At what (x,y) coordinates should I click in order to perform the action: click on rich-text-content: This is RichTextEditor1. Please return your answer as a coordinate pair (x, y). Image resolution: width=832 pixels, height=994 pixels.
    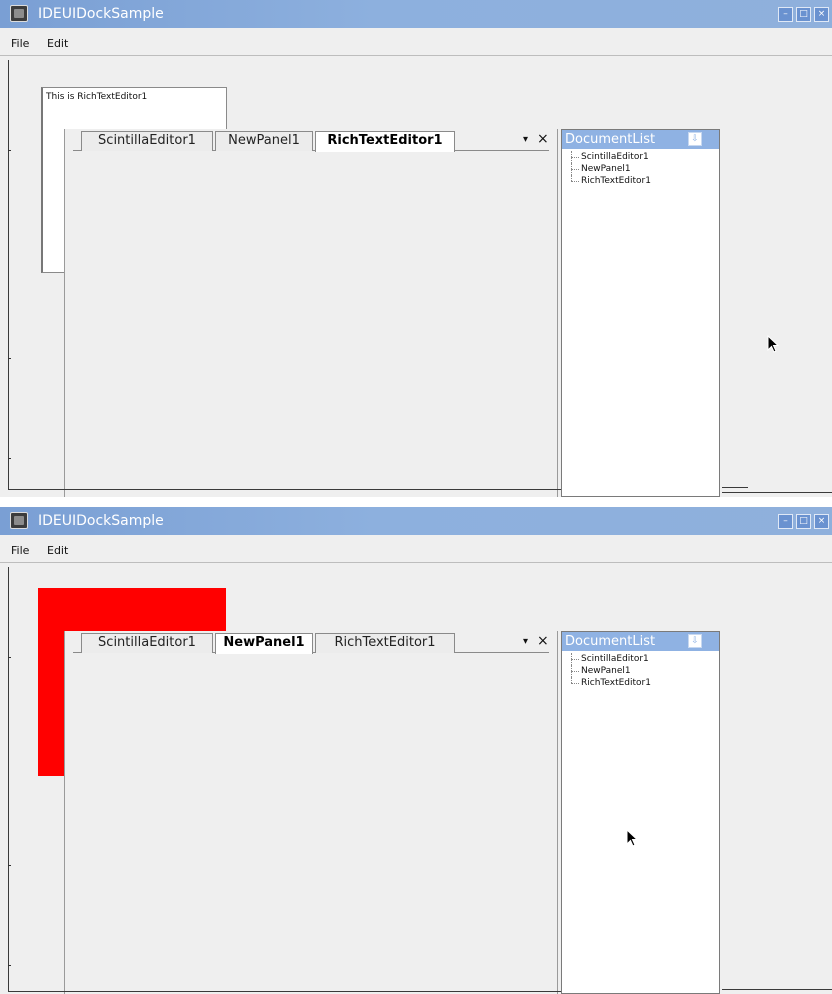
    Looking at the image, I should click on (97, 97).